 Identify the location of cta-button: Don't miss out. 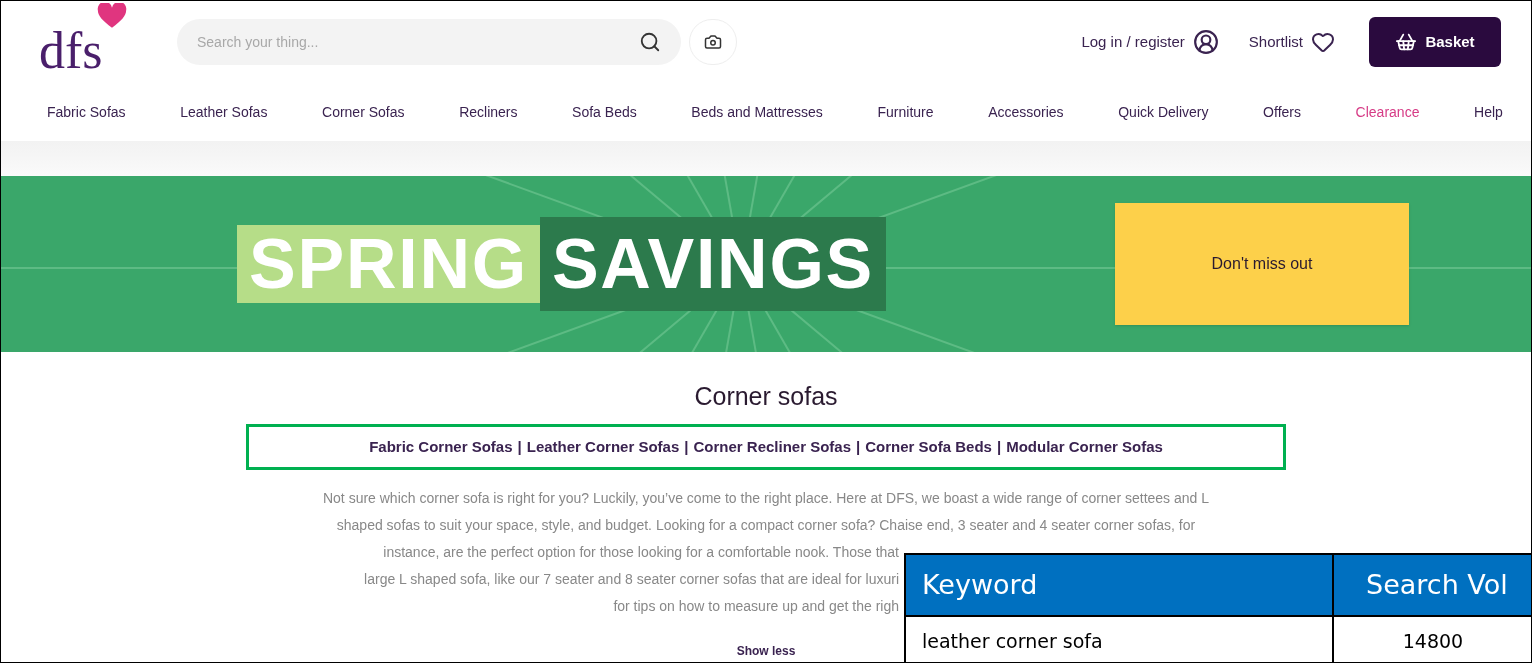
(1262, 263).